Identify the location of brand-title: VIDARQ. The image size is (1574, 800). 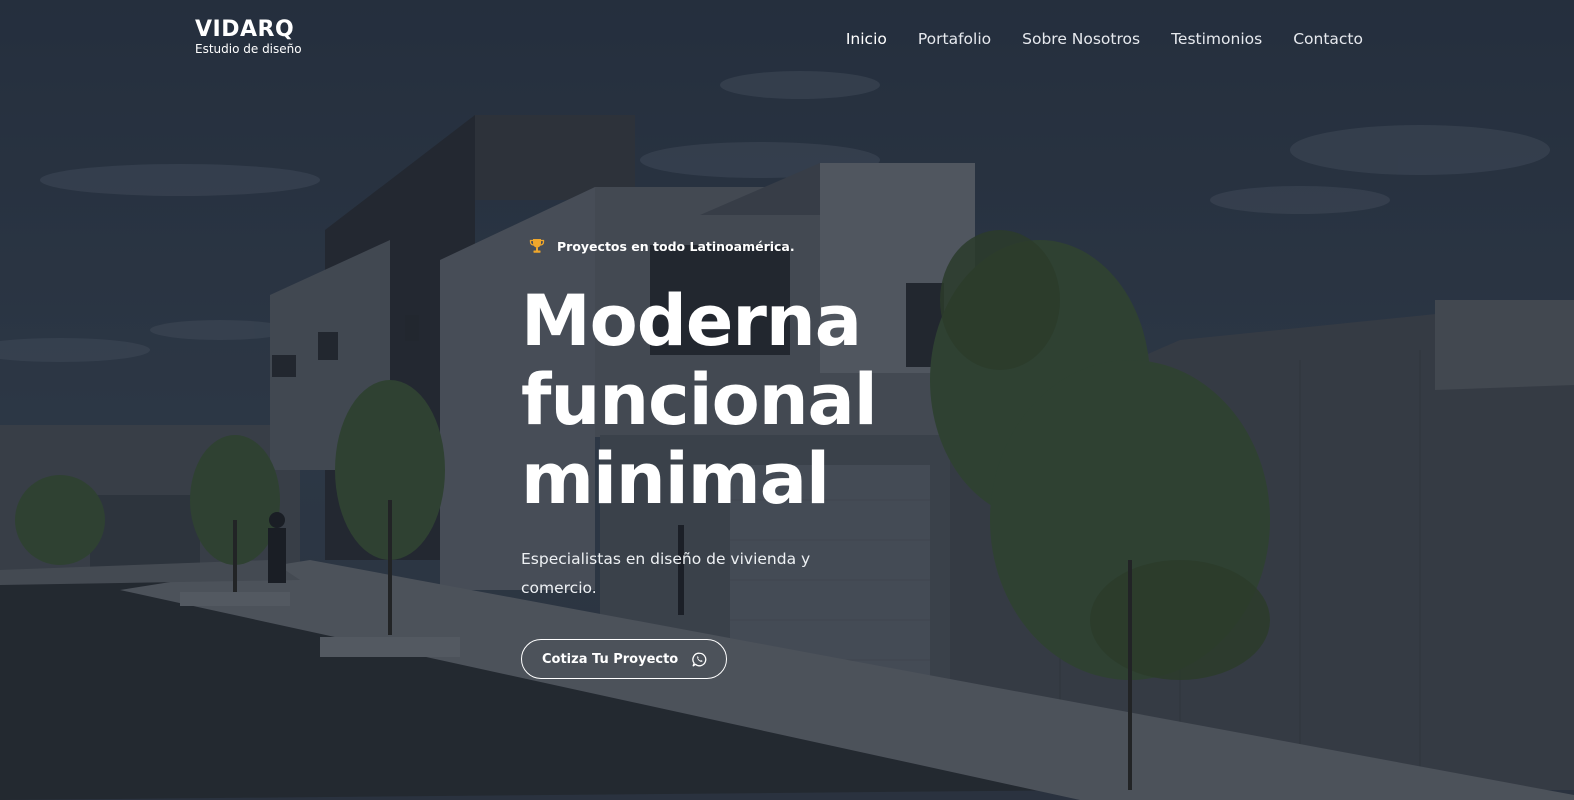
(245, 29).